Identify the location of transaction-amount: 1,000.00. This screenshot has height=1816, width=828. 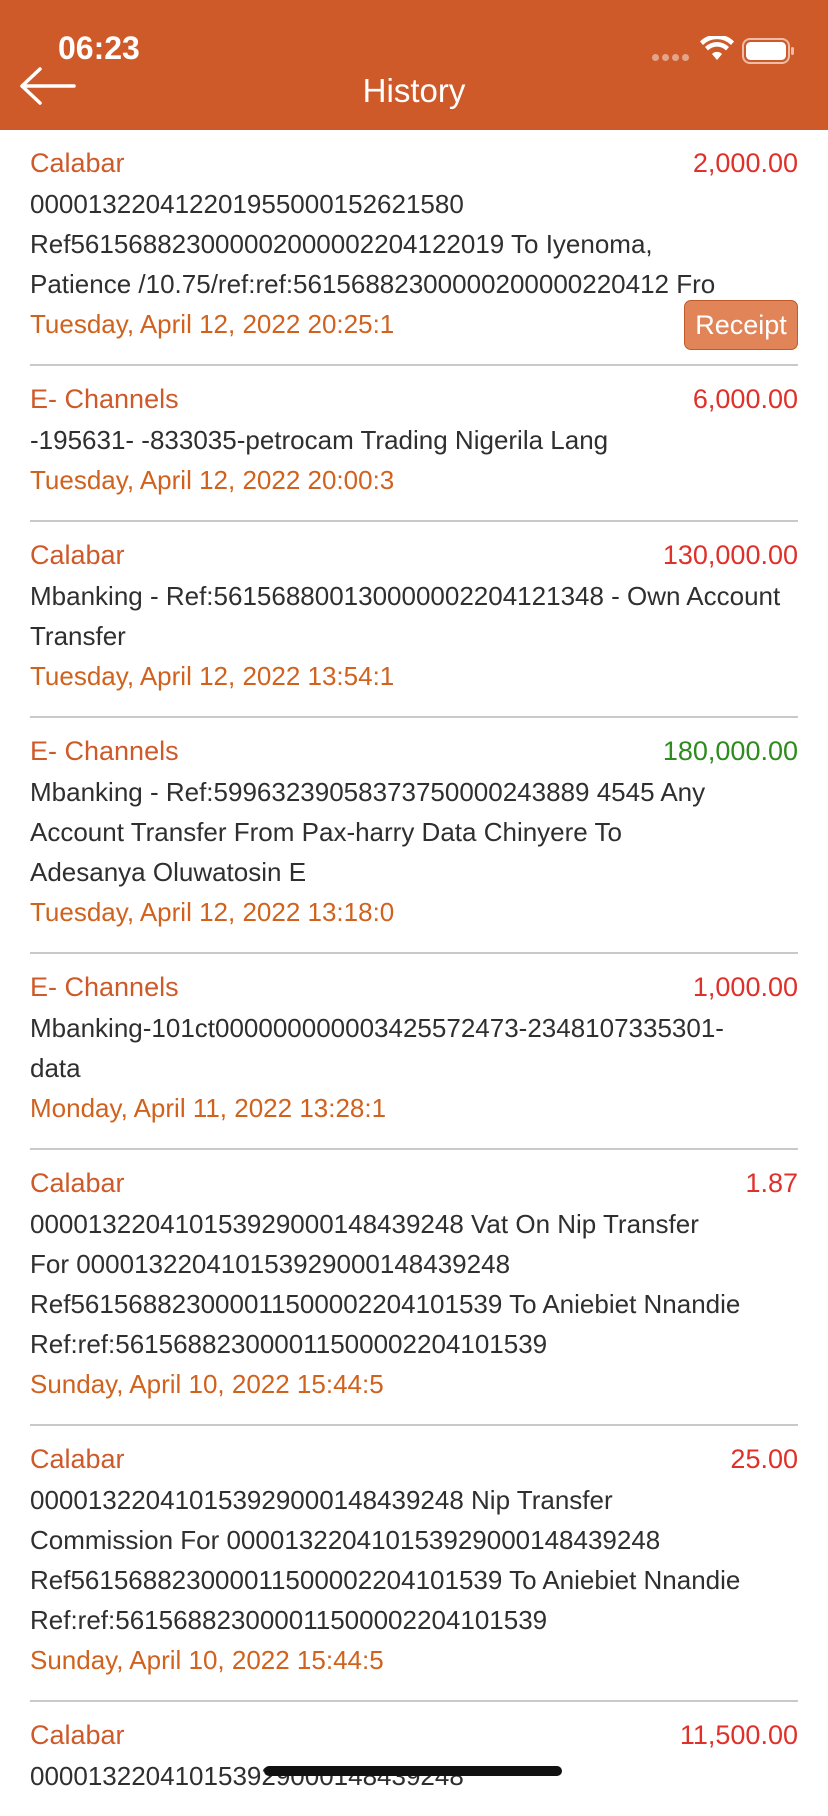
(745, 987).